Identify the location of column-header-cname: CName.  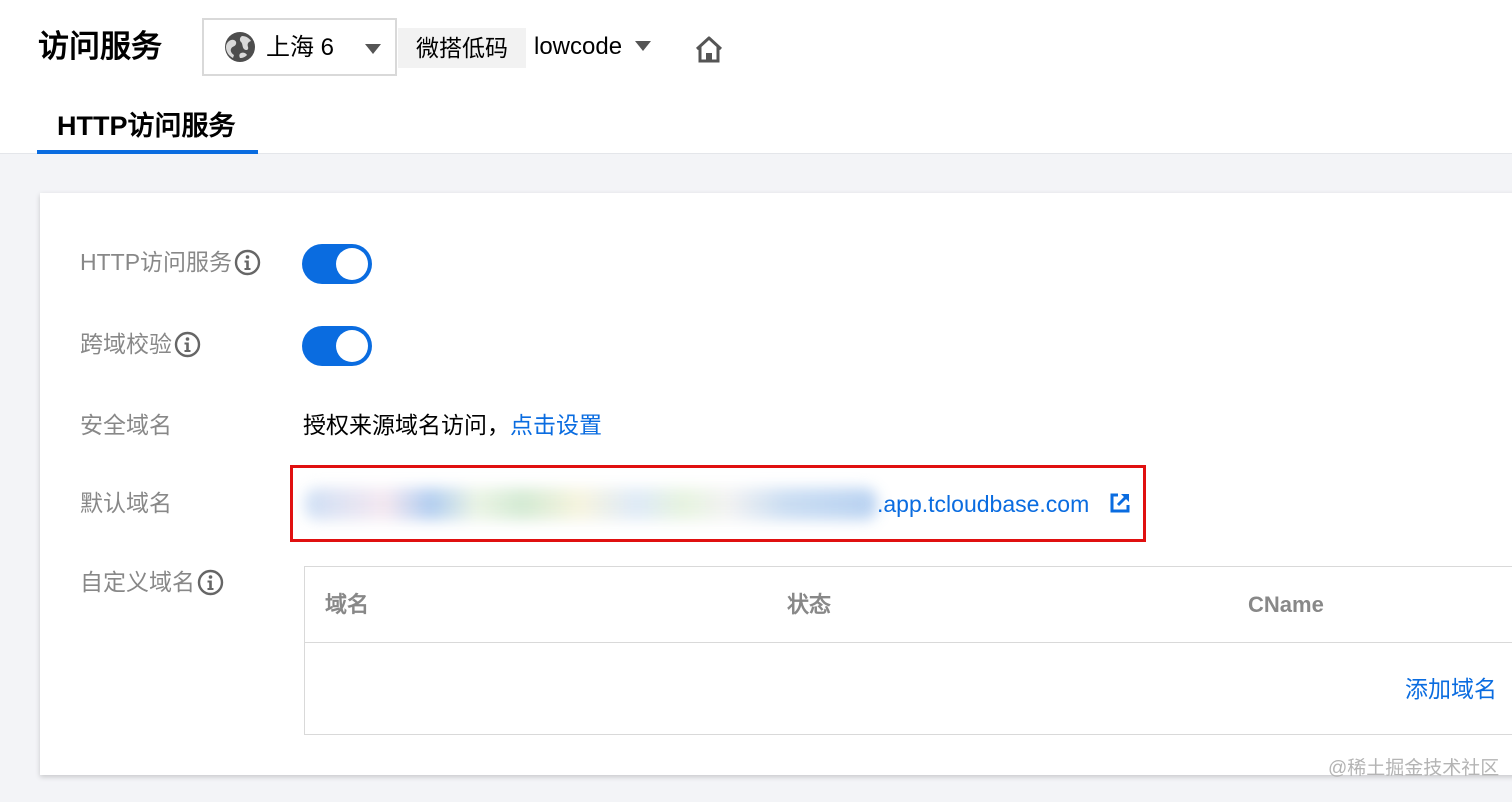
(1286, 604).